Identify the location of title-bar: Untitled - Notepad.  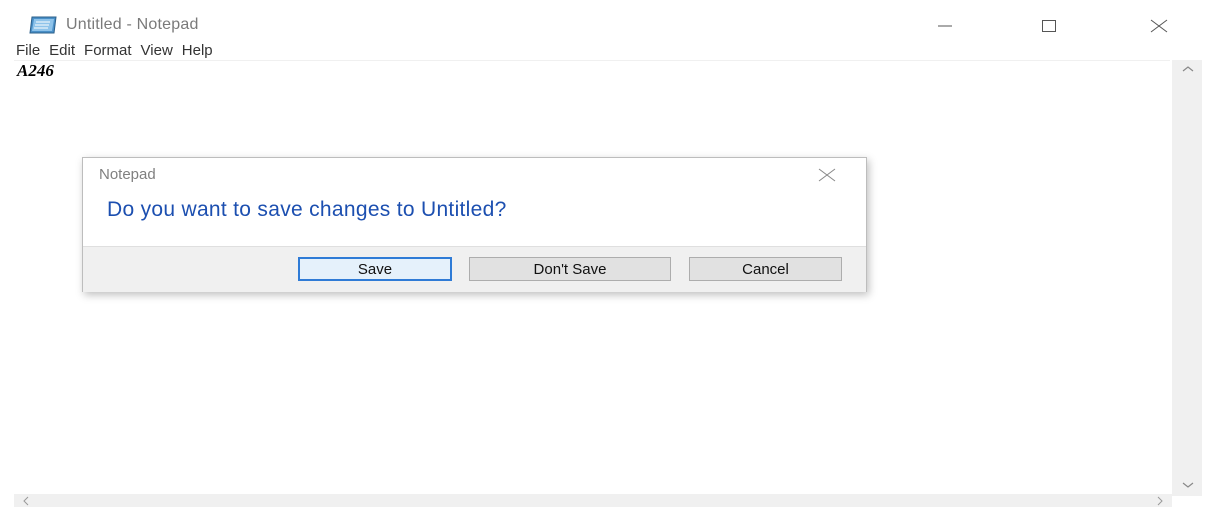
(602, 21).